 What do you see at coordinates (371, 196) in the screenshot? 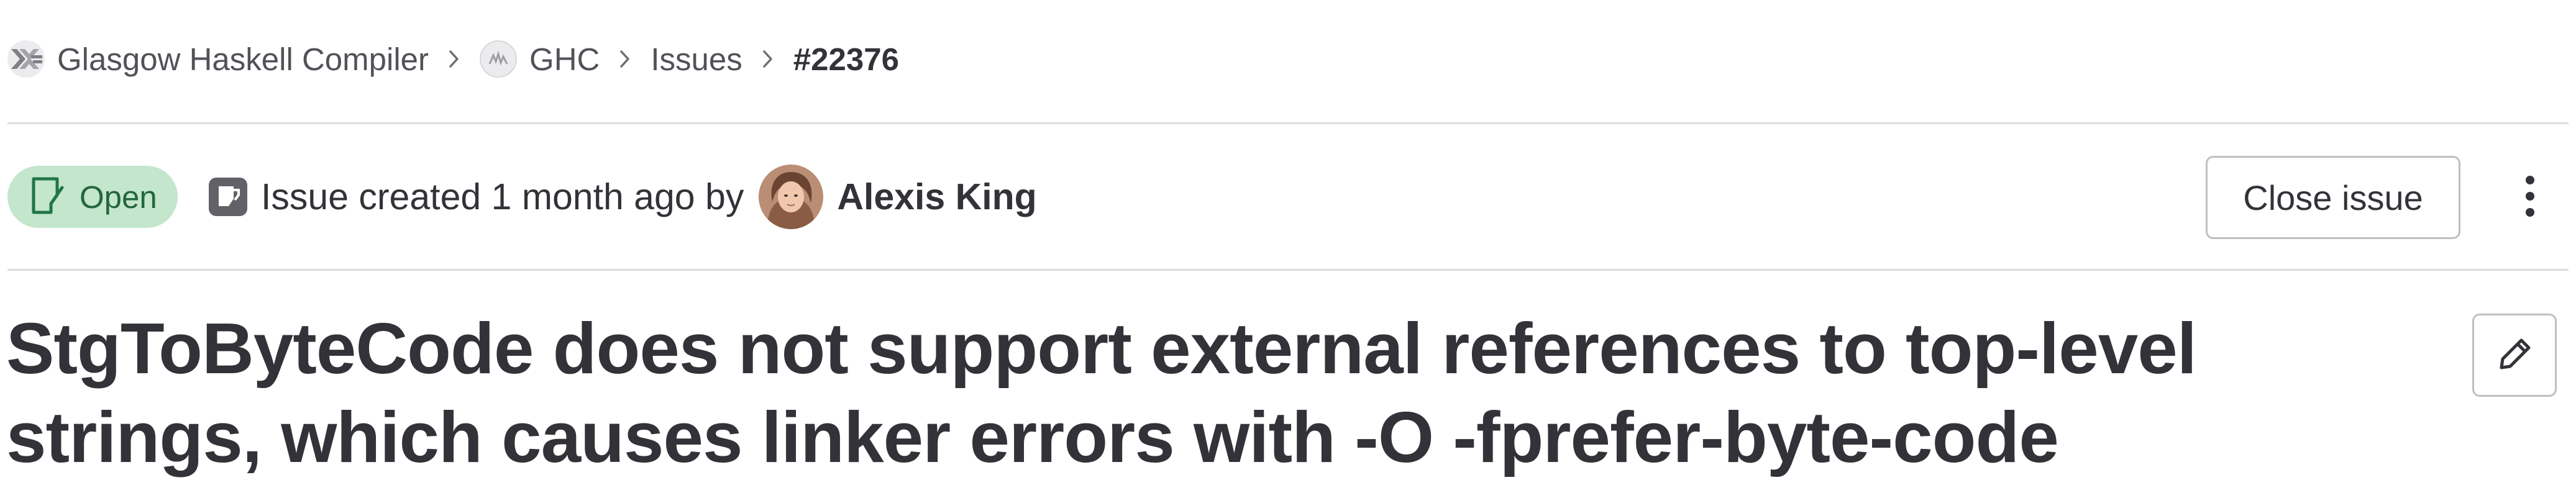
I see `meta-prefix: Issue created` at bounding box center [371, 196].